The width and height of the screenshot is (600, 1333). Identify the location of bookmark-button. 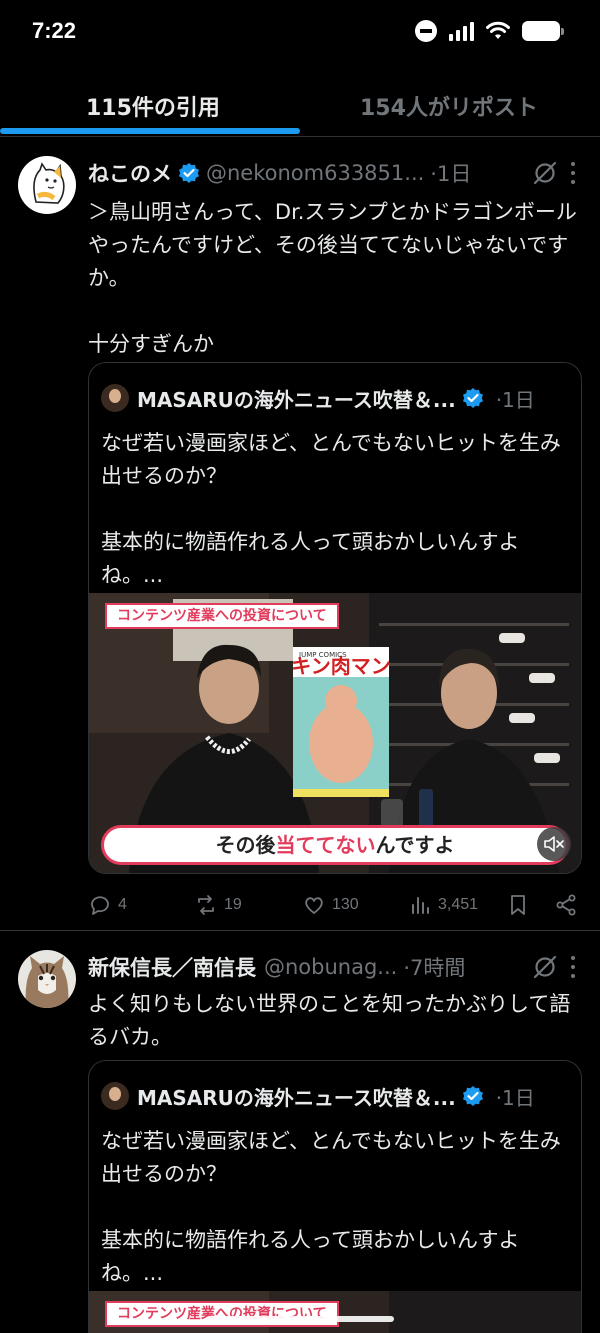
(518, 905).